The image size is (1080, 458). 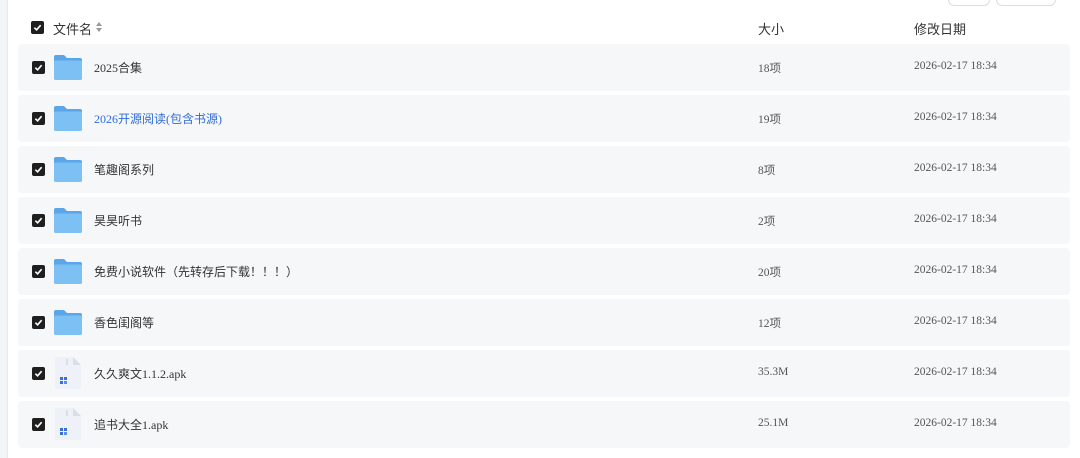 I want to click on file-row: 久久爽文1.1.2.apk 35.3M 2026-02-17 18:34, so click(x=544, y=373).